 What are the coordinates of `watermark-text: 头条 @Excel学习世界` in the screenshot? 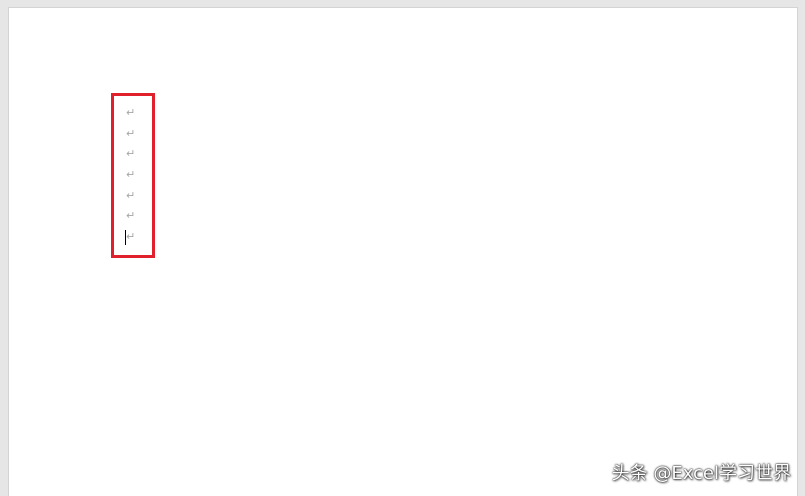 It's located at (701, 473).